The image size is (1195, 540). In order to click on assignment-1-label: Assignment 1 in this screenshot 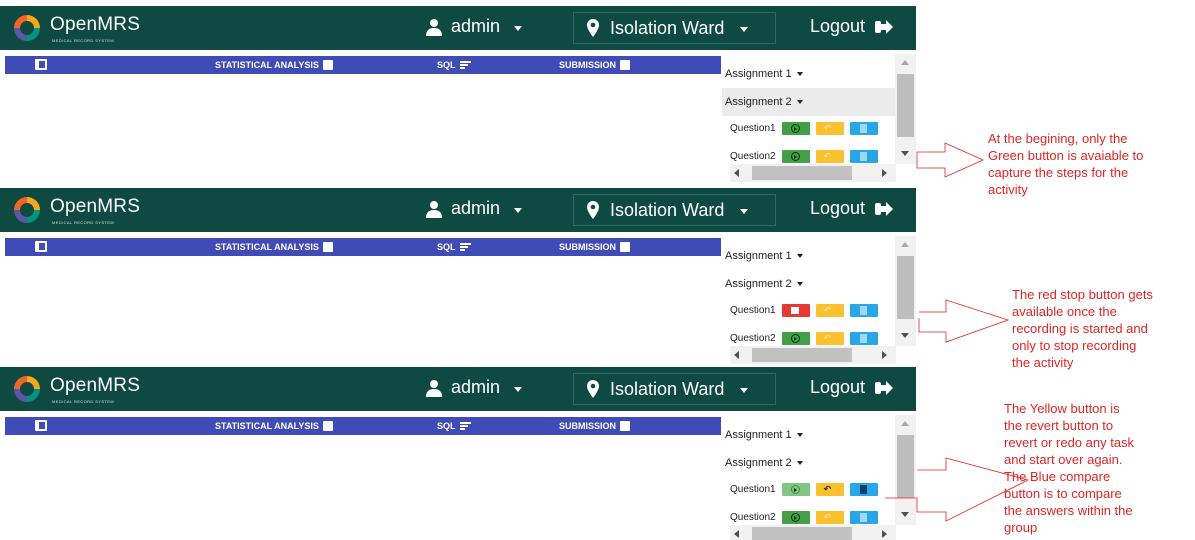, I will do `click(758, 435)`.